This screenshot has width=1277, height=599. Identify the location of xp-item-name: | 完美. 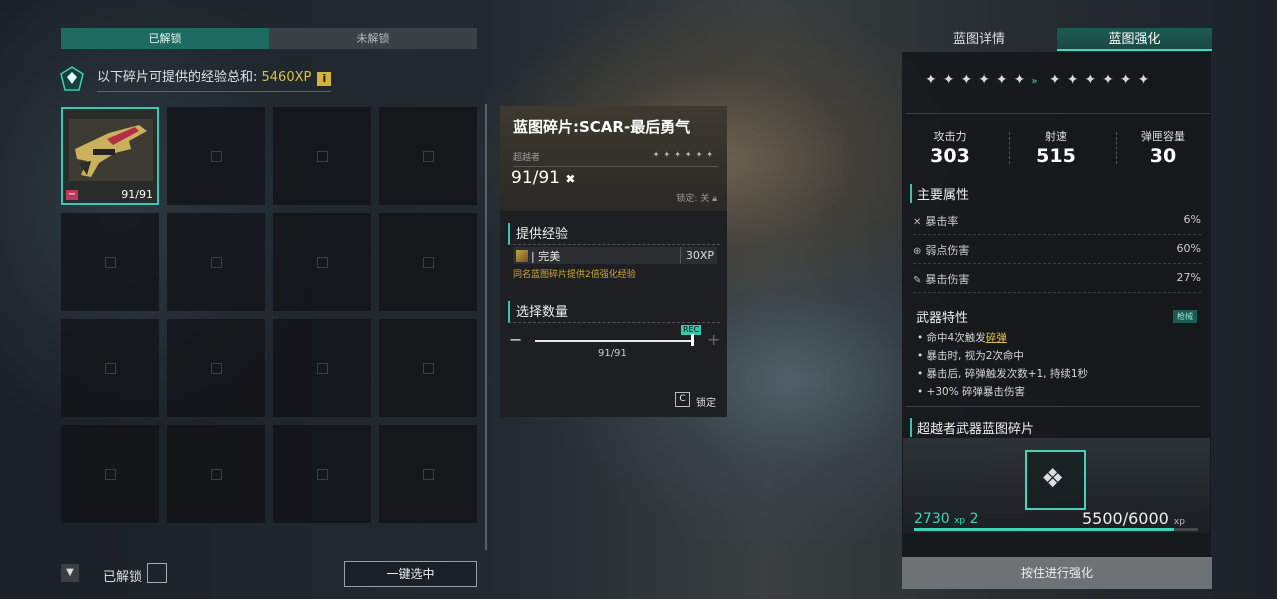
(546, 256).